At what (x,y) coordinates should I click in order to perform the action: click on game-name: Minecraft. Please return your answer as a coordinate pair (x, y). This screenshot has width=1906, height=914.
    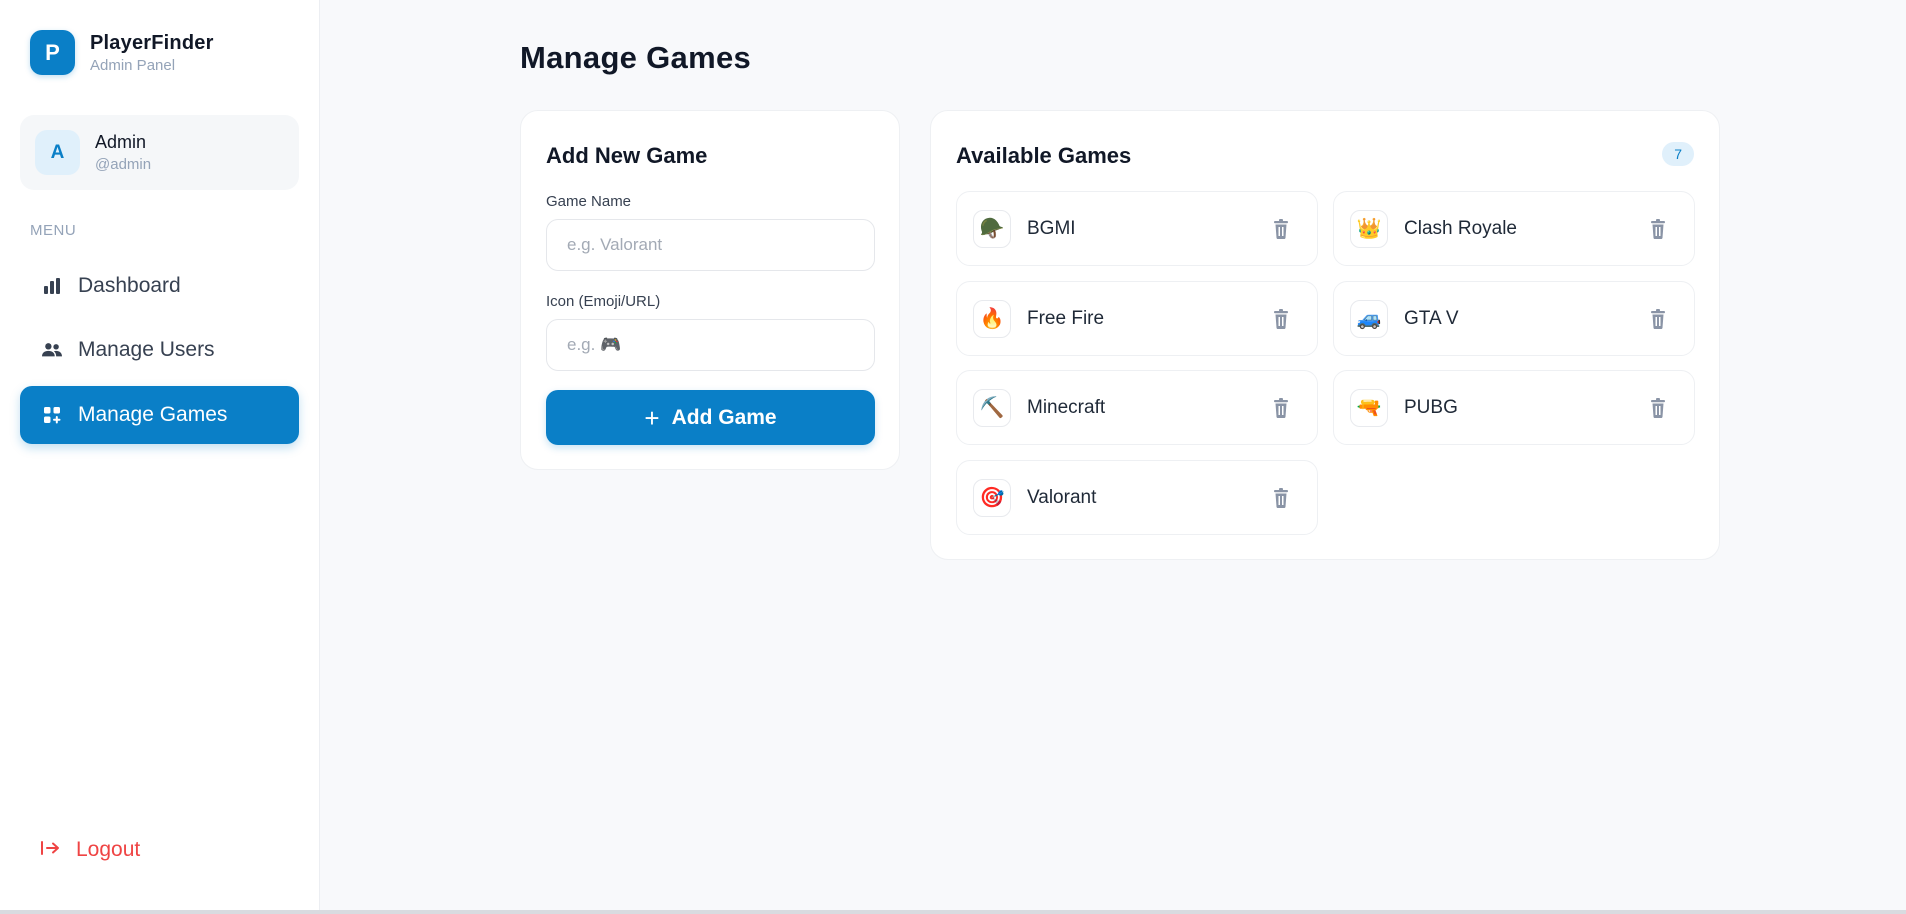
    Looking at the image, I should click on (1066, 407).